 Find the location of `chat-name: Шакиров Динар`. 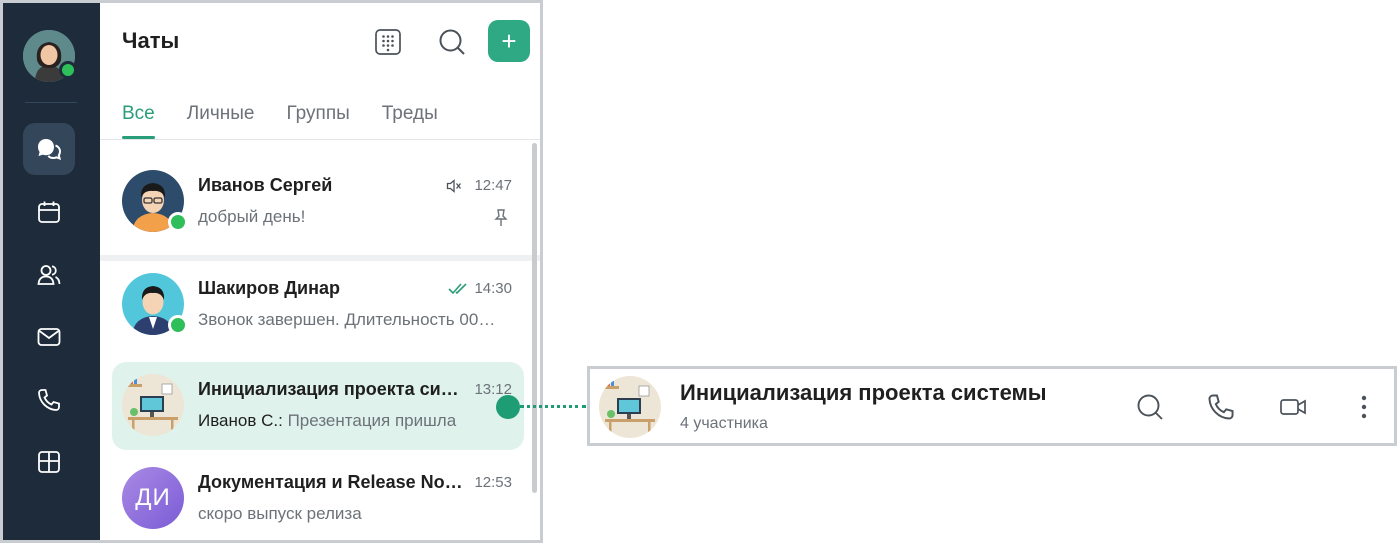

chat-name: Шакиров Динар is located at coordinates (269, 288).